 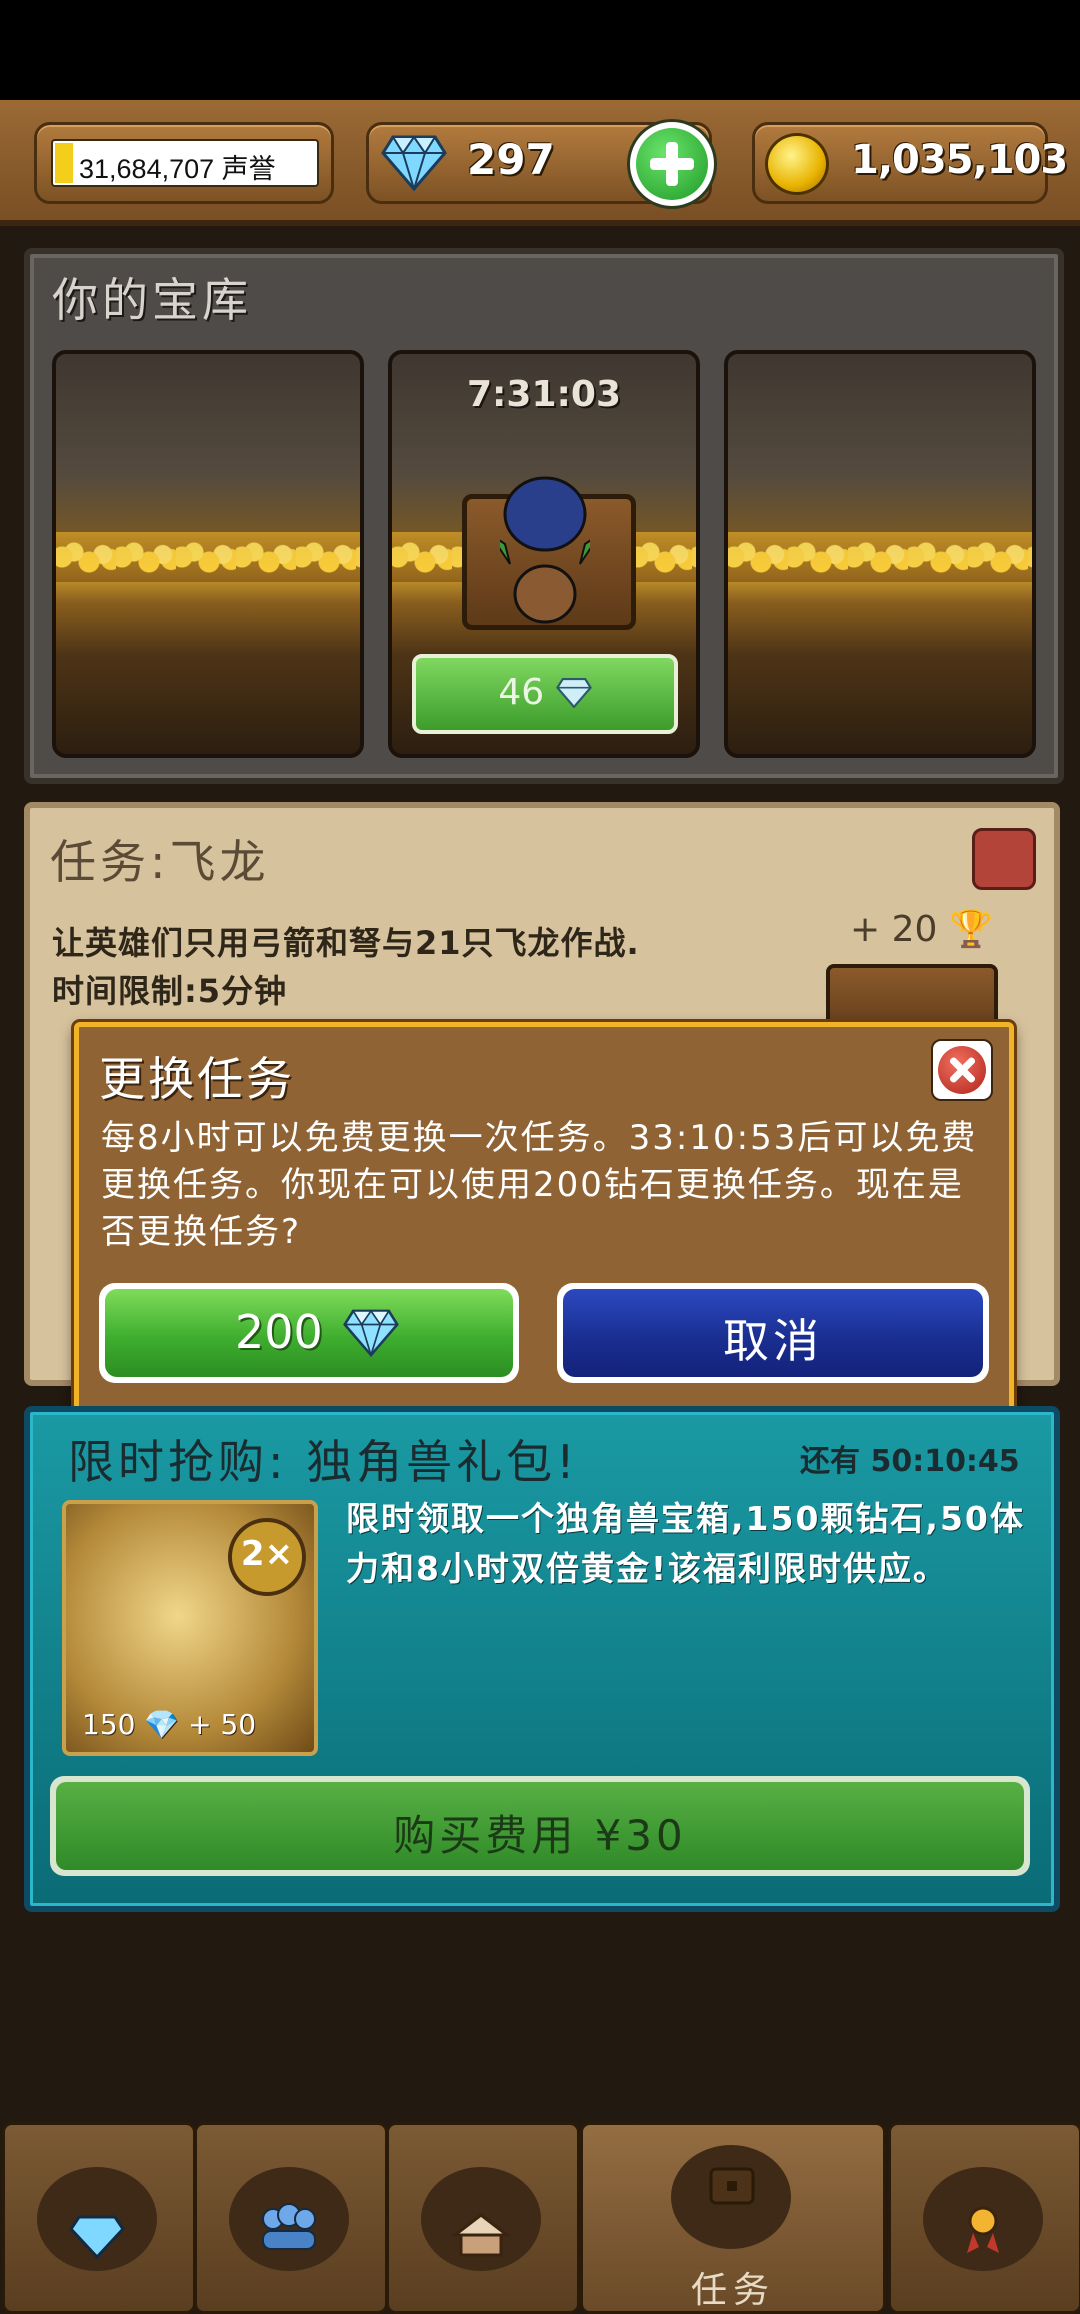 I want to click on tab-achievements, so click(x=984, y=2218).